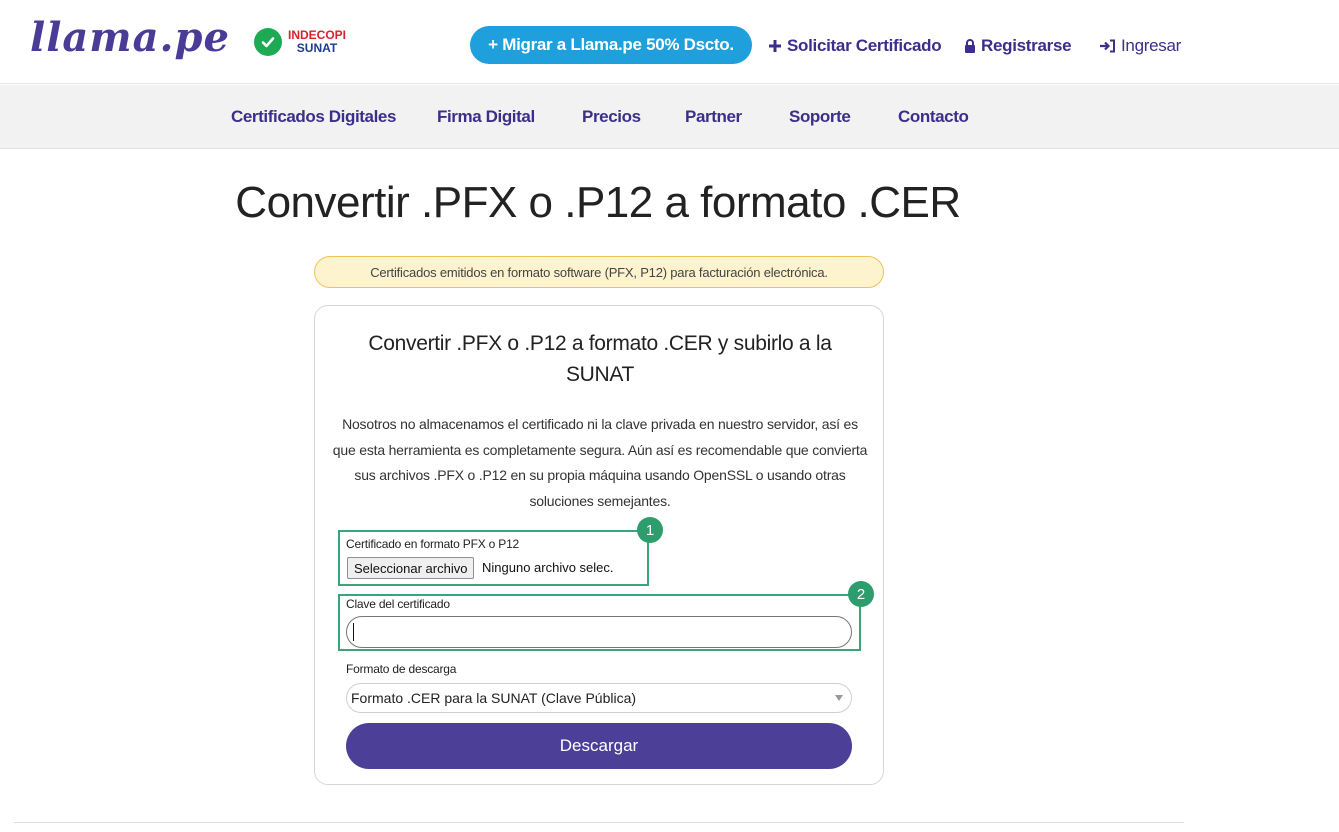 This screenshot has height=832, width=1339. I want to click on request-certificate-label: Solicitar Certificado, so click(864, 45).